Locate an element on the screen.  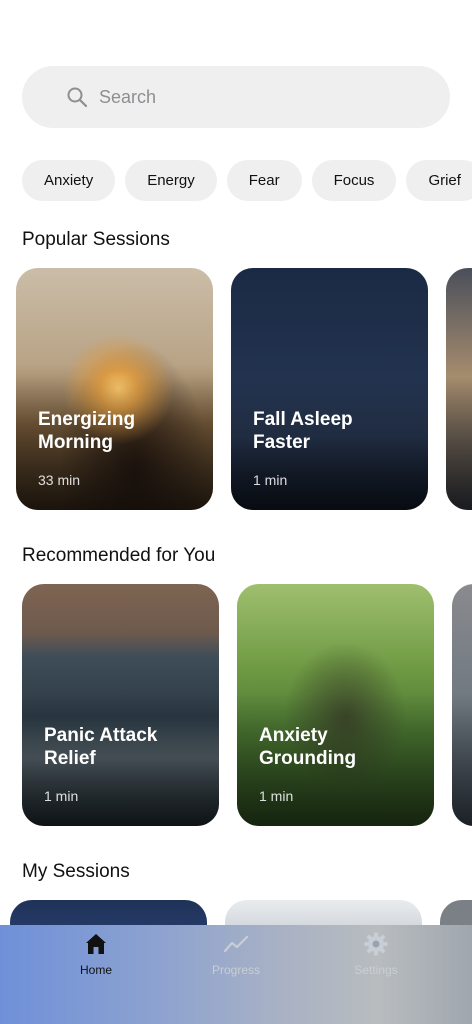
chip-grief: Grief is located at coordinates (439, 180).